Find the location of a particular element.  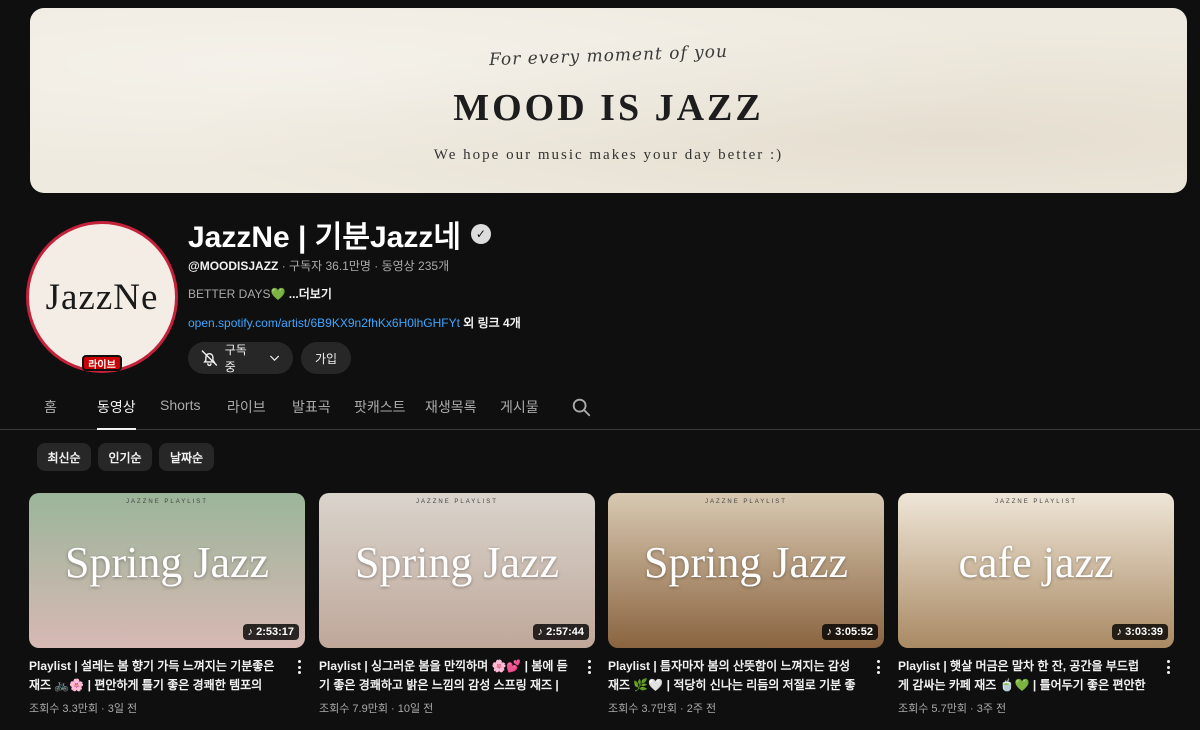

channel-avatar: JazzNe is located at coordinates (102, 297).